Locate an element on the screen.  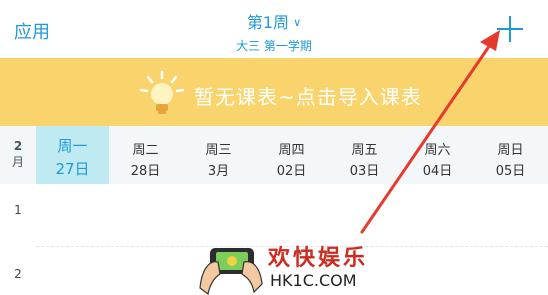
period-number: 1 is located at coordinates (18, 210).